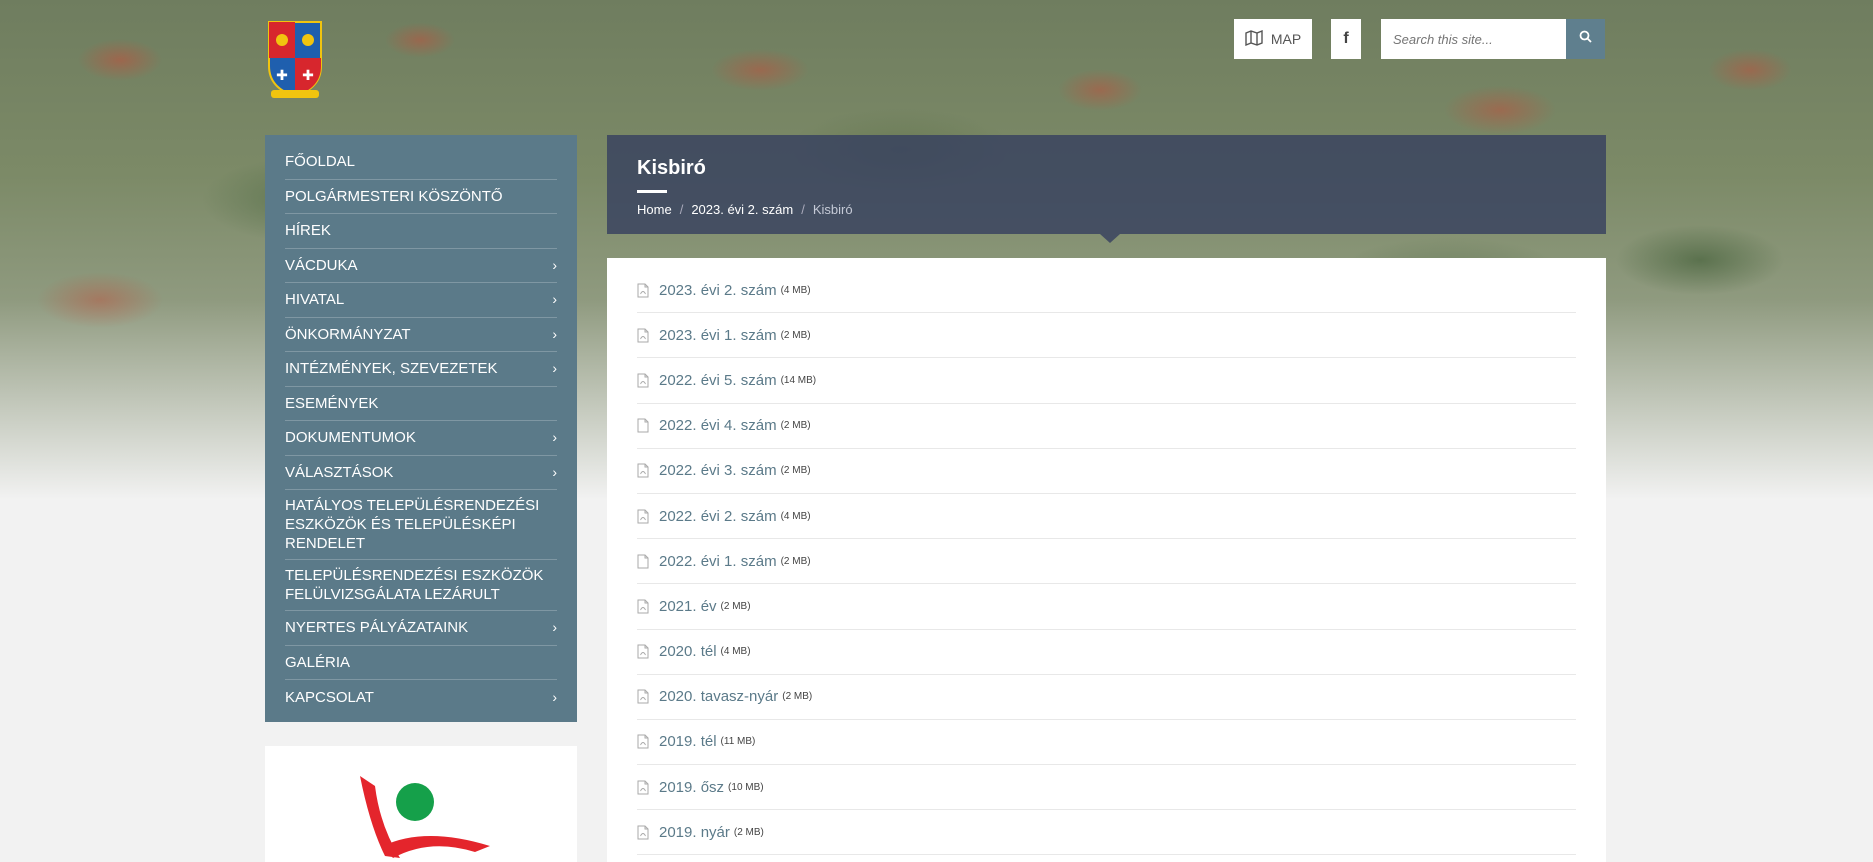 The height and width of the screenshot is (862, 1873). I want to click on facebook-icon: f, so click(1346, 38).